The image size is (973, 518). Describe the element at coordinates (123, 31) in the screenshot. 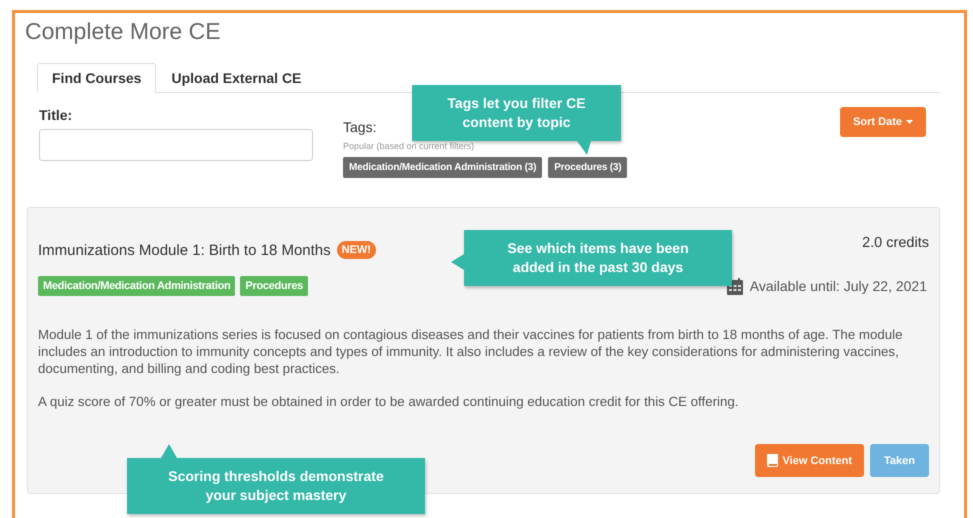

I see `page-title: Complete More CE` at that location.